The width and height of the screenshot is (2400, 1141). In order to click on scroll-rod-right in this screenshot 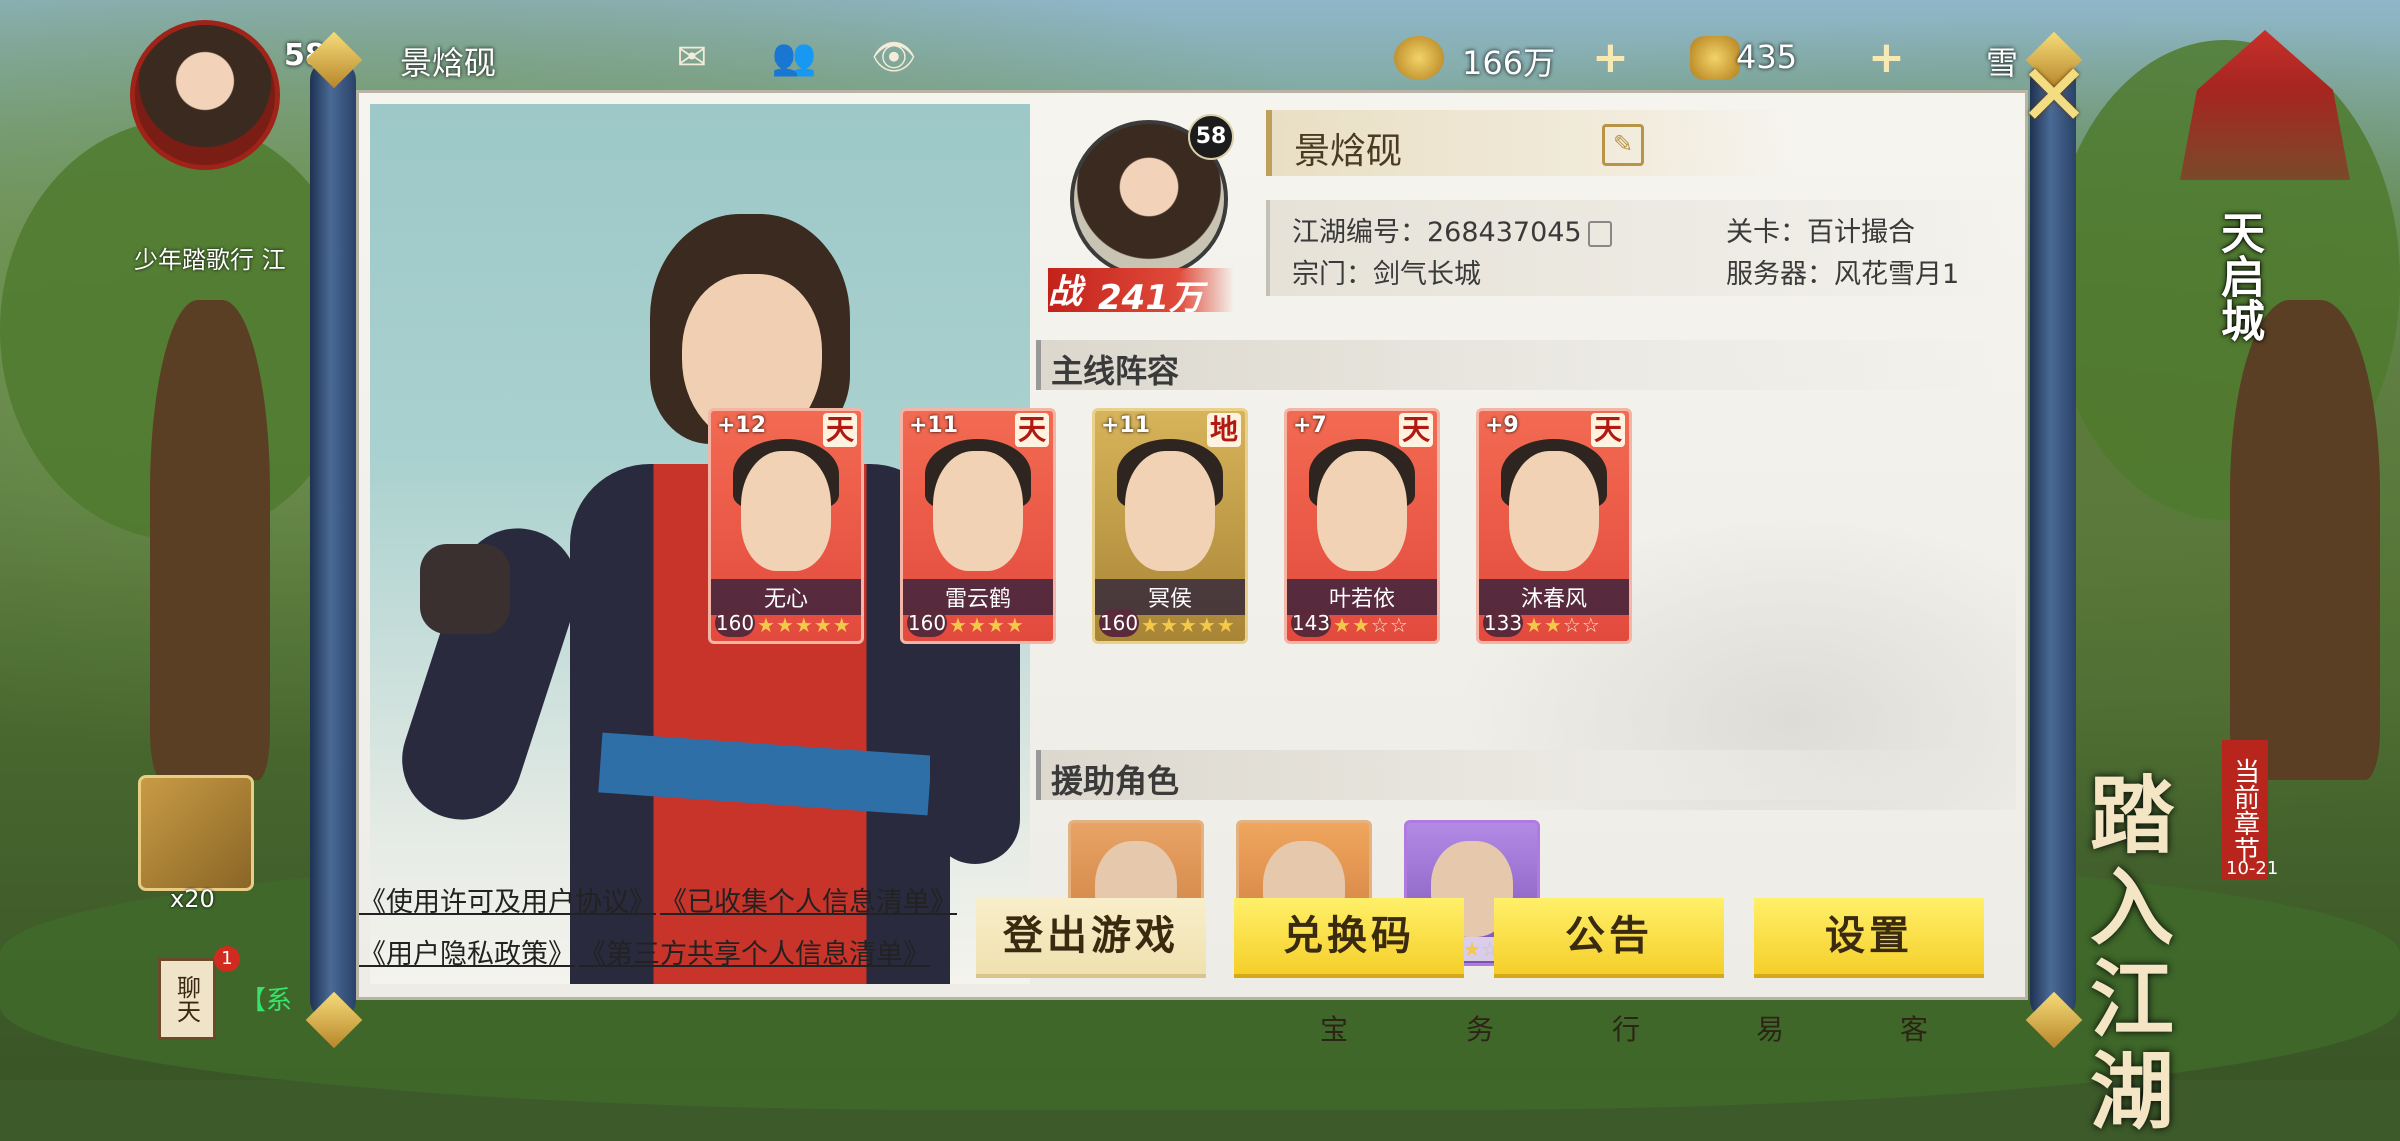, I will do `click(2053, 540)`.